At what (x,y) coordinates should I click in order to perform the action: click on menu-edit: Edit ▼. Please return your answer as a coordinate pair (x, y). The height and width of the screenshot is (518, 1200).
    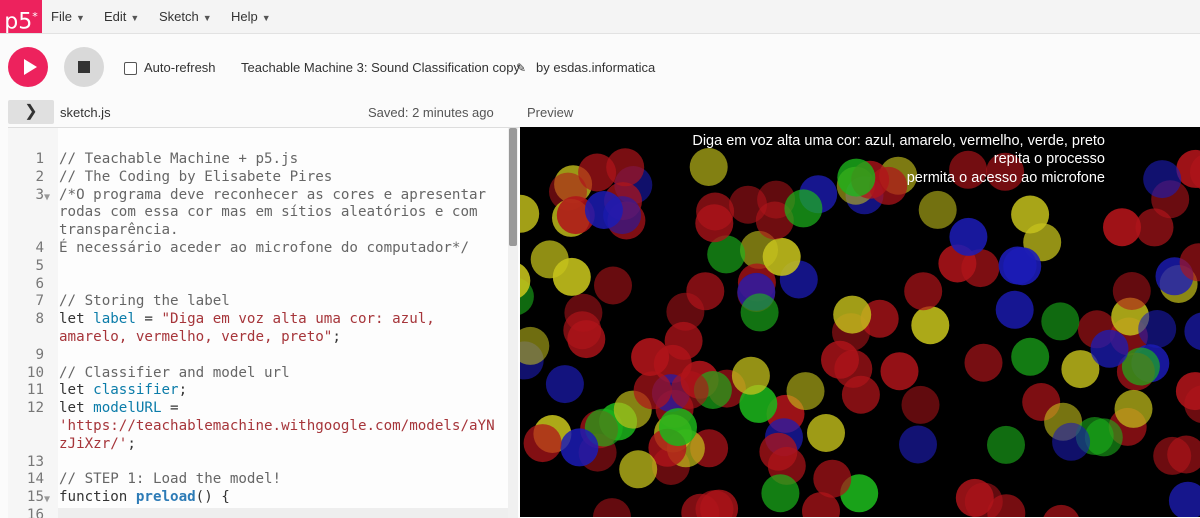
    Looking at the image, I should click on (121, 16).